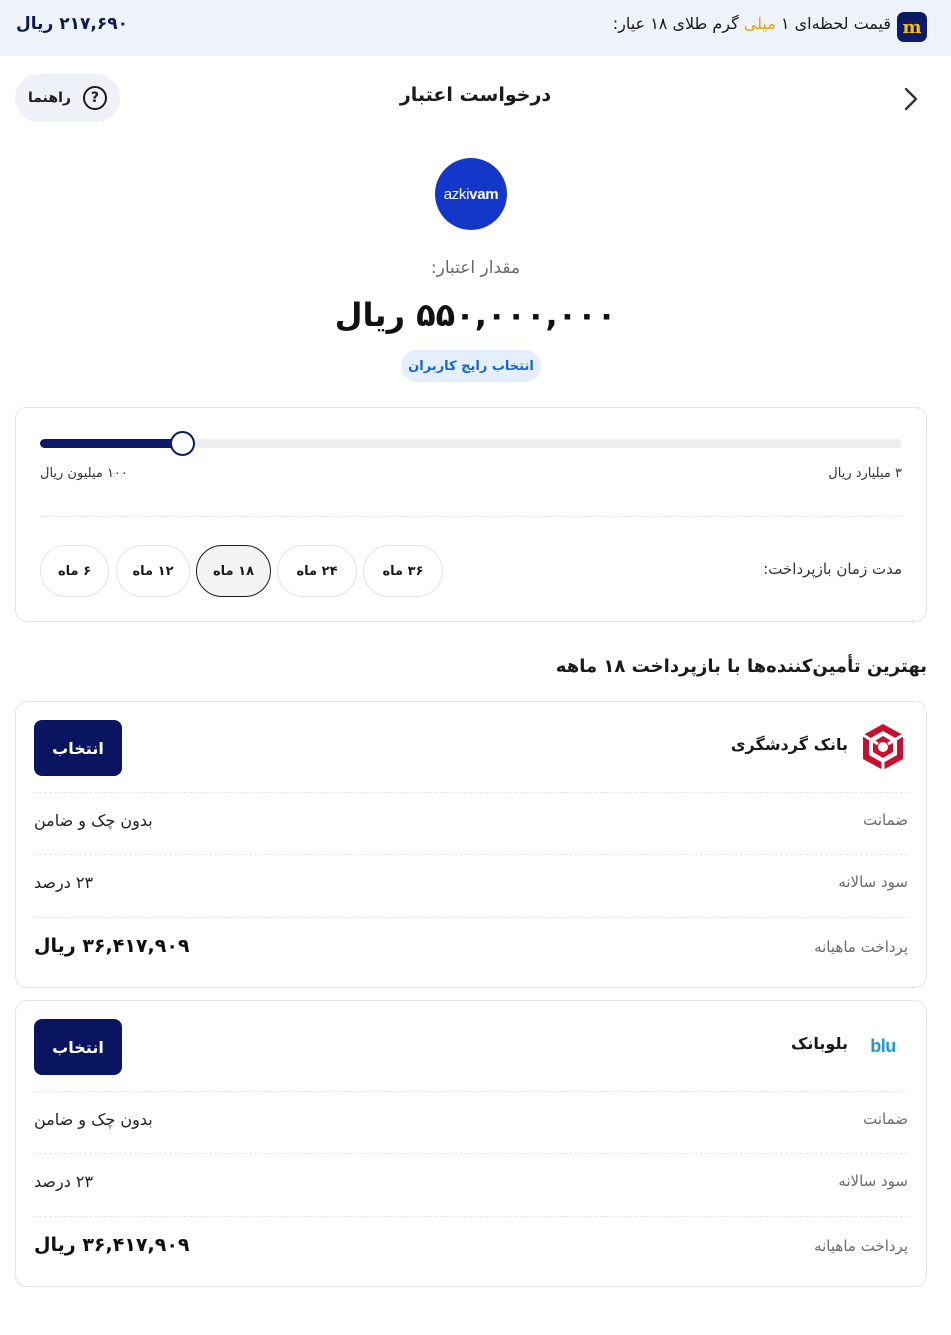 This screenshot has width=951, height=1335. What do you see at coordinates (912, 27) in the screenshot?
I see `milli-logo-icon: m` at bounding box center [912, 27].